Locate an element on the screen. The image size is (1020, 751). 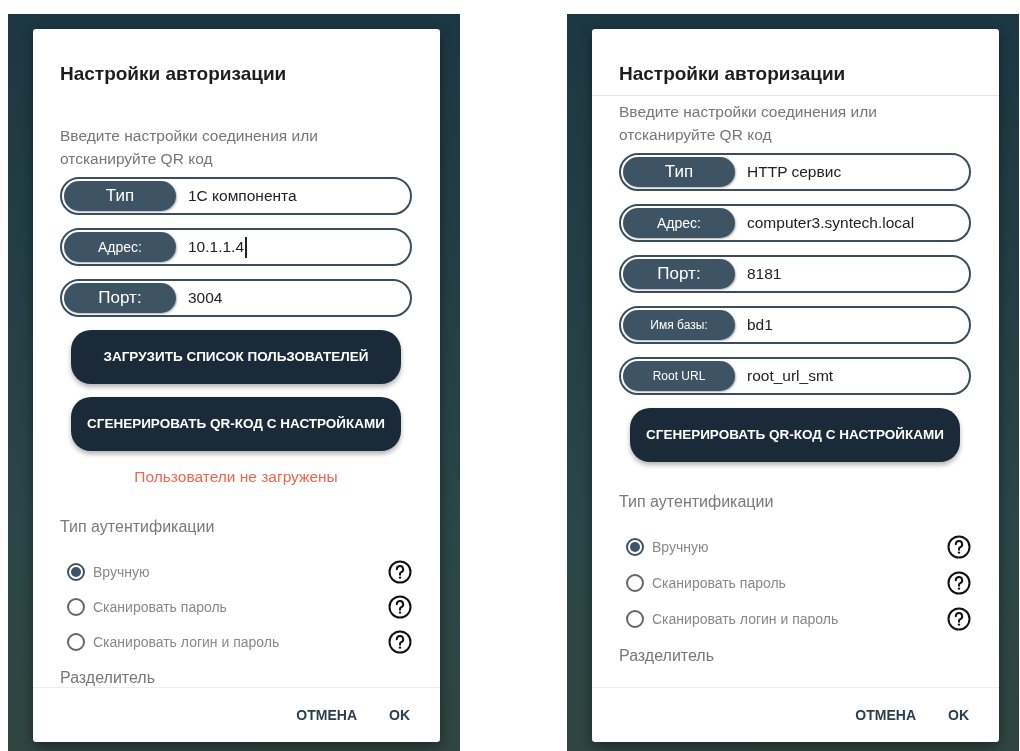
settings-field: Адрес: 10.1.1.4 is located at coordinates (236, 247).